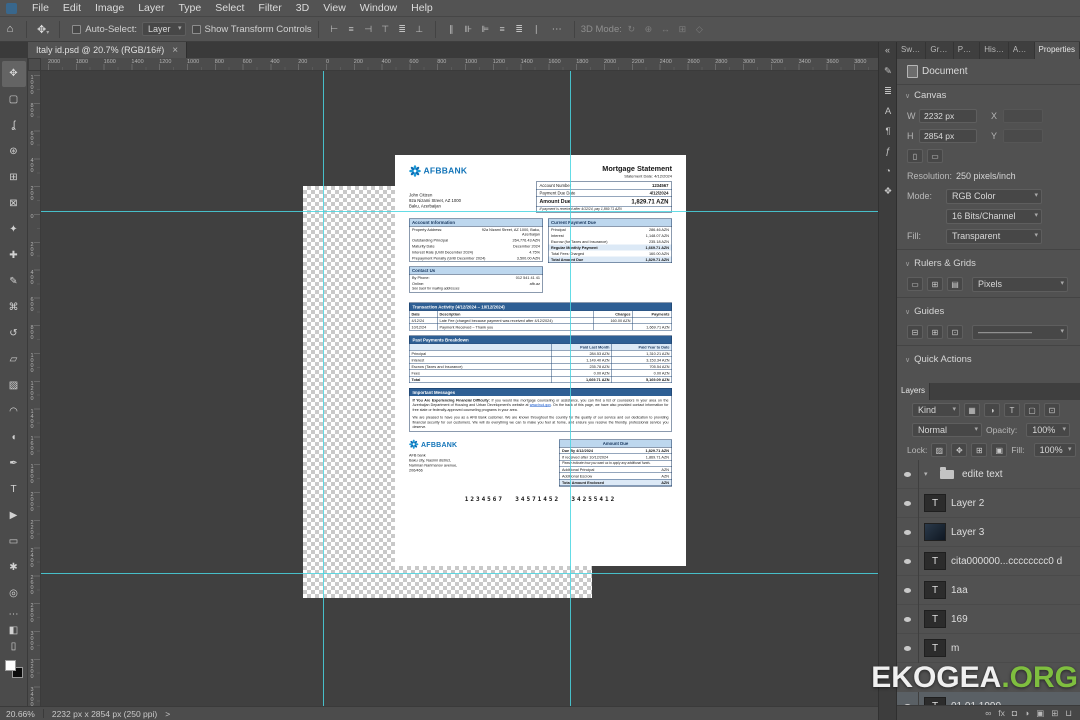 Image resolution: width=1080 pixels, height=720 pixels. What do you see at coordinates (888, 191) in the screenshot?
I see `libraries-panel-icon: ❖` at bounding box center [888, 191].